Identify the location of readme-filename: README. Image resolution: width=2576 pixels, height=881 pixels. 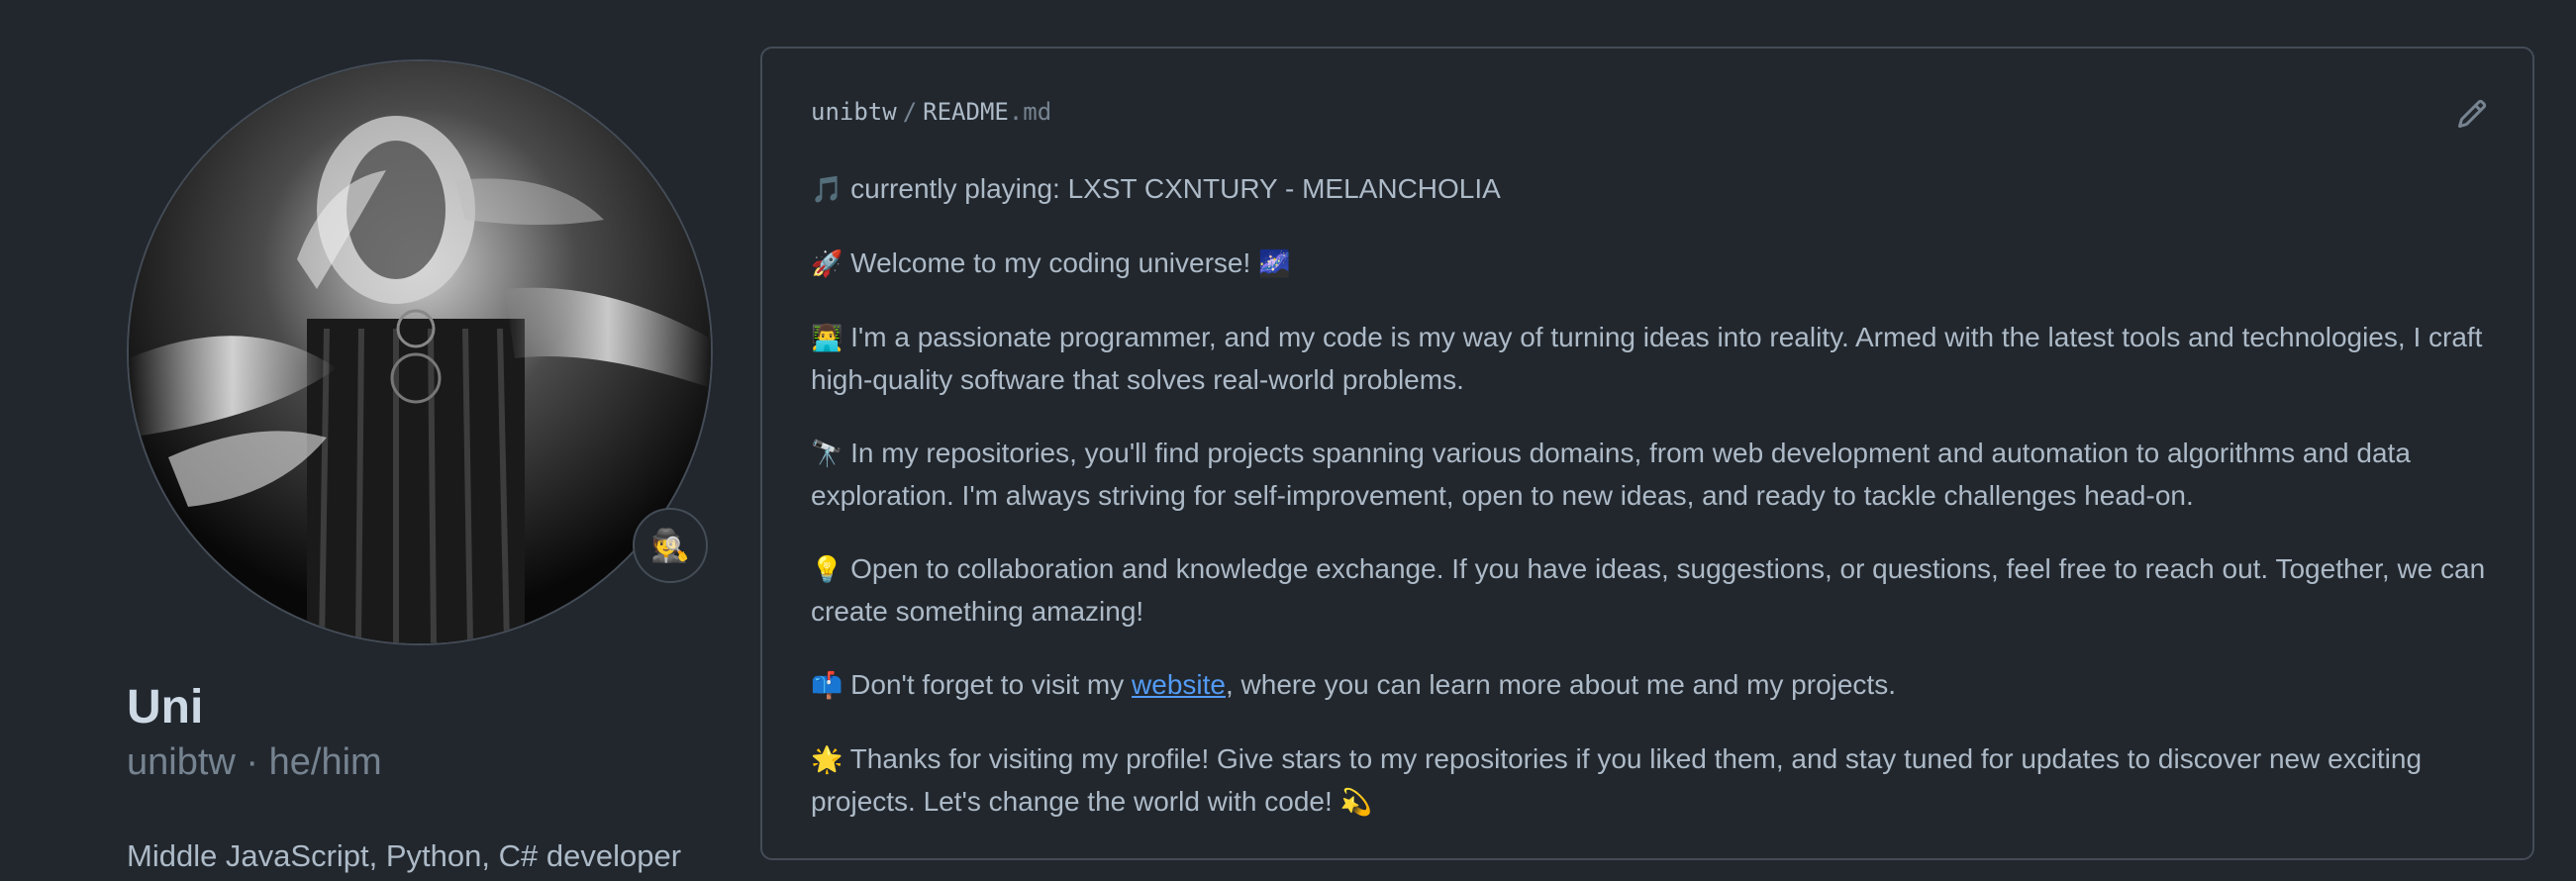
(966, 112).